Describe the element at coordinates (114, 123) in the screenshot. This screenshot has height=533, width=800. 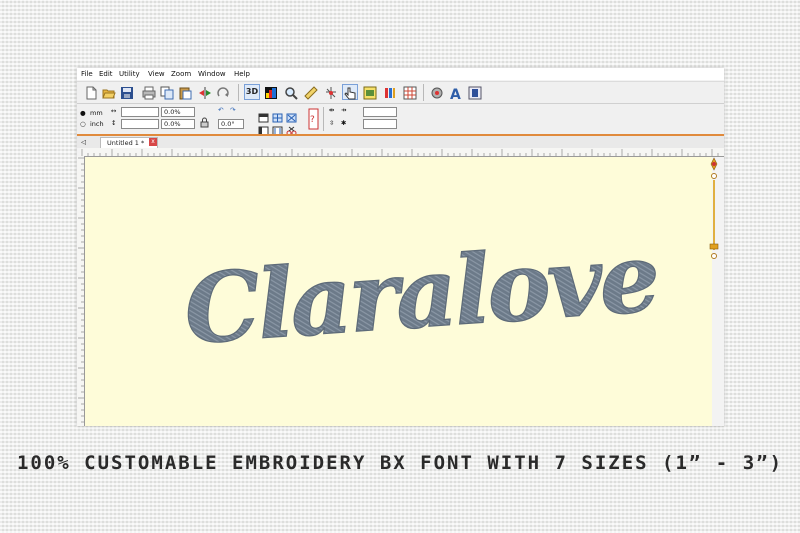
I see `height-icon: ↕` at that location.